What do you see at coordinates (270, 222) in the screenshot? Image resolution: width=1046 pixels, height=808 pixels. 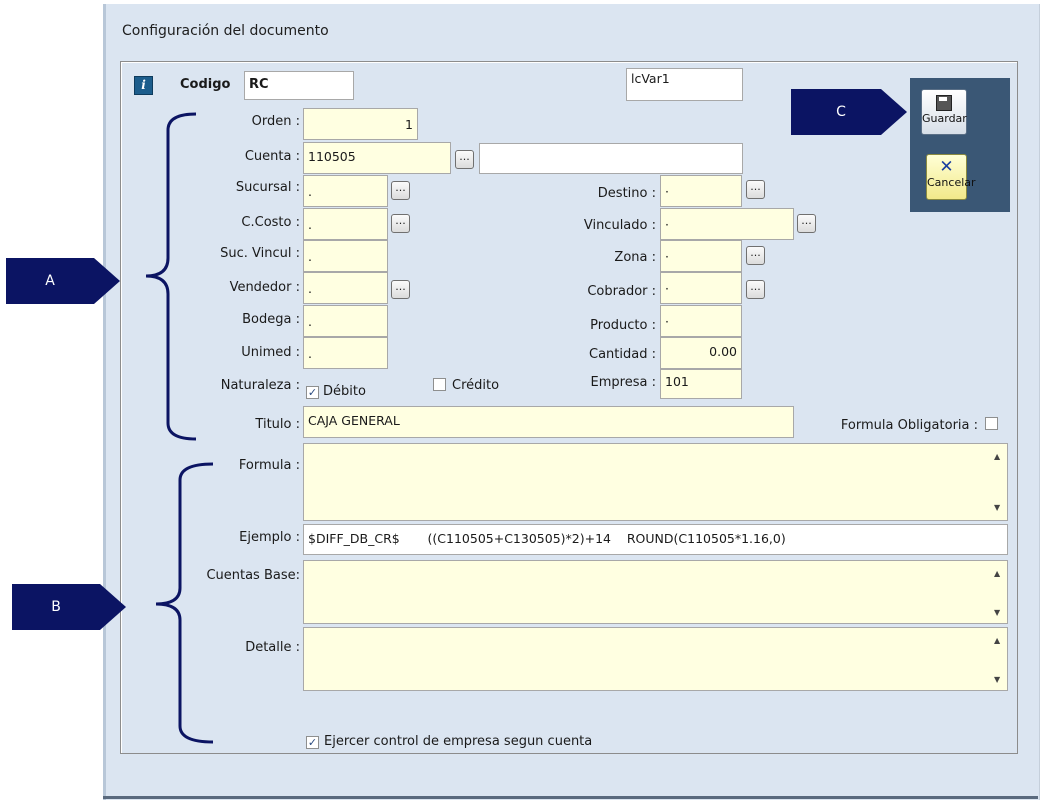 I see `ccosto-label: C.Costo :` at bounding box center [270, 222].